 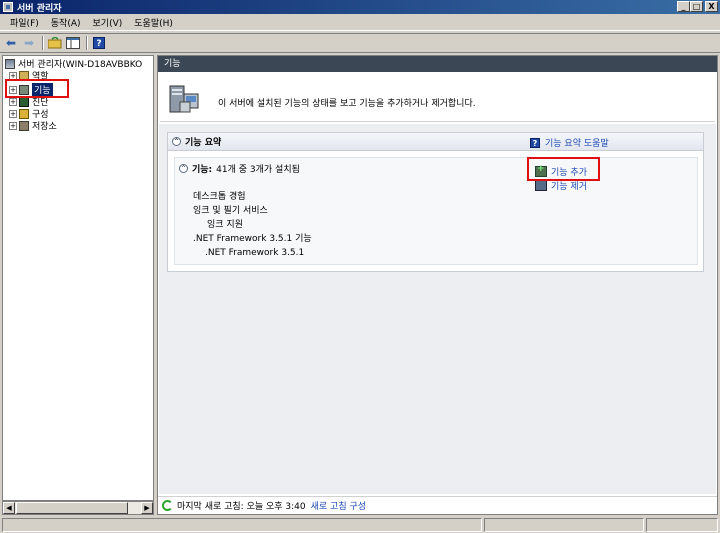 I want to click on list-item: 데스크톱 경험, so click(x=219, y=197).